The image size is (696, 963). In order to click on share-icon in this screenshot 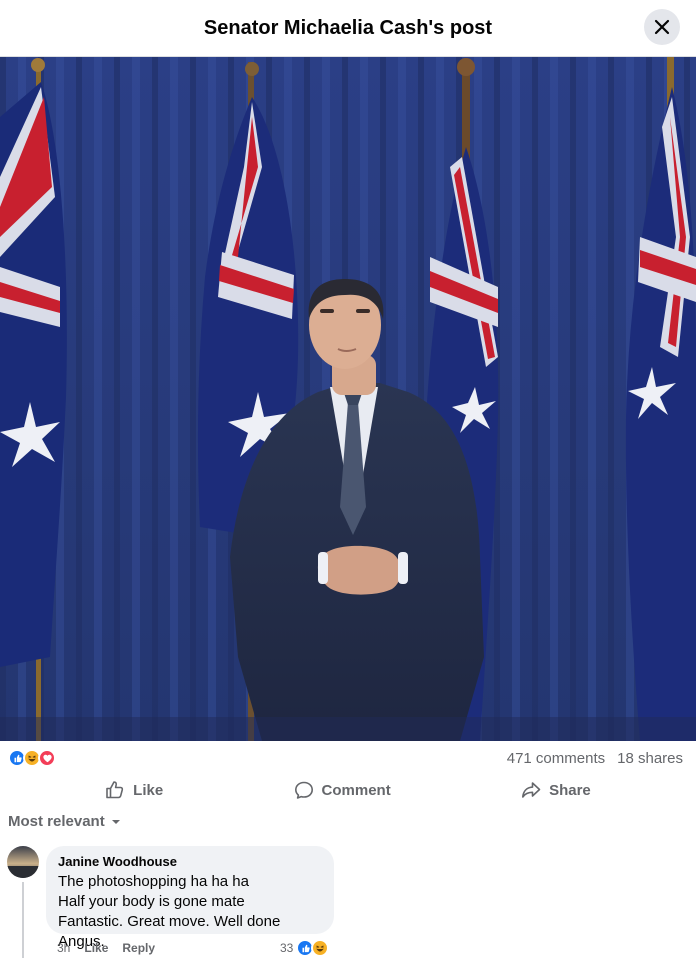, I will do `click(531, 790)`.